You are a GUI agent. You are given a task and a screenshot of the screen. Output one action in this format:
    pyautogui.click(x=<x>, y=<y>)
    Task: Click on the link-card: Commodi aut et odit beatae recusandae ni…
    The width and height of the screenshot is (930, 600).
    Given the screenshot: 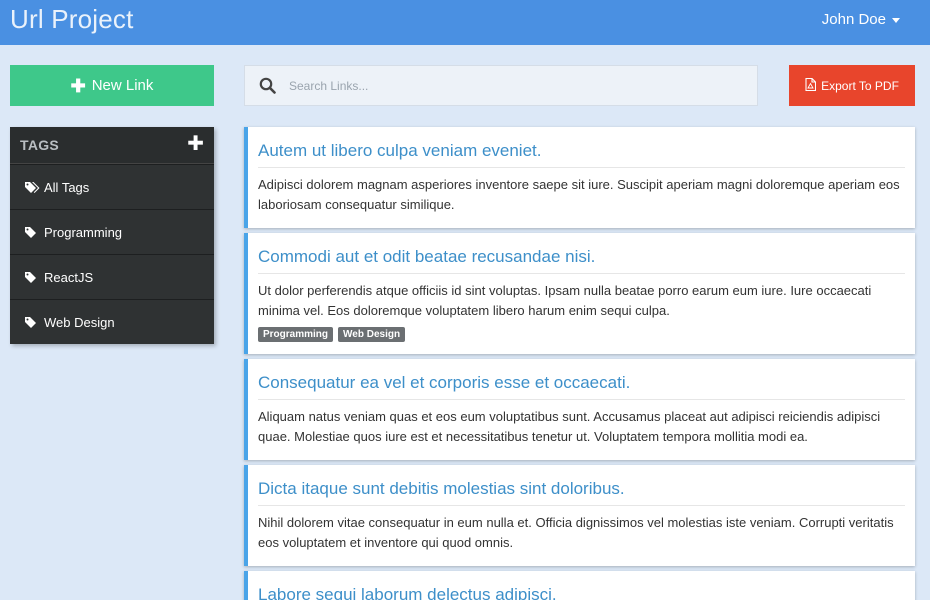 What is the action you would take?
    pyautogui.click(x=579, y=293)
    